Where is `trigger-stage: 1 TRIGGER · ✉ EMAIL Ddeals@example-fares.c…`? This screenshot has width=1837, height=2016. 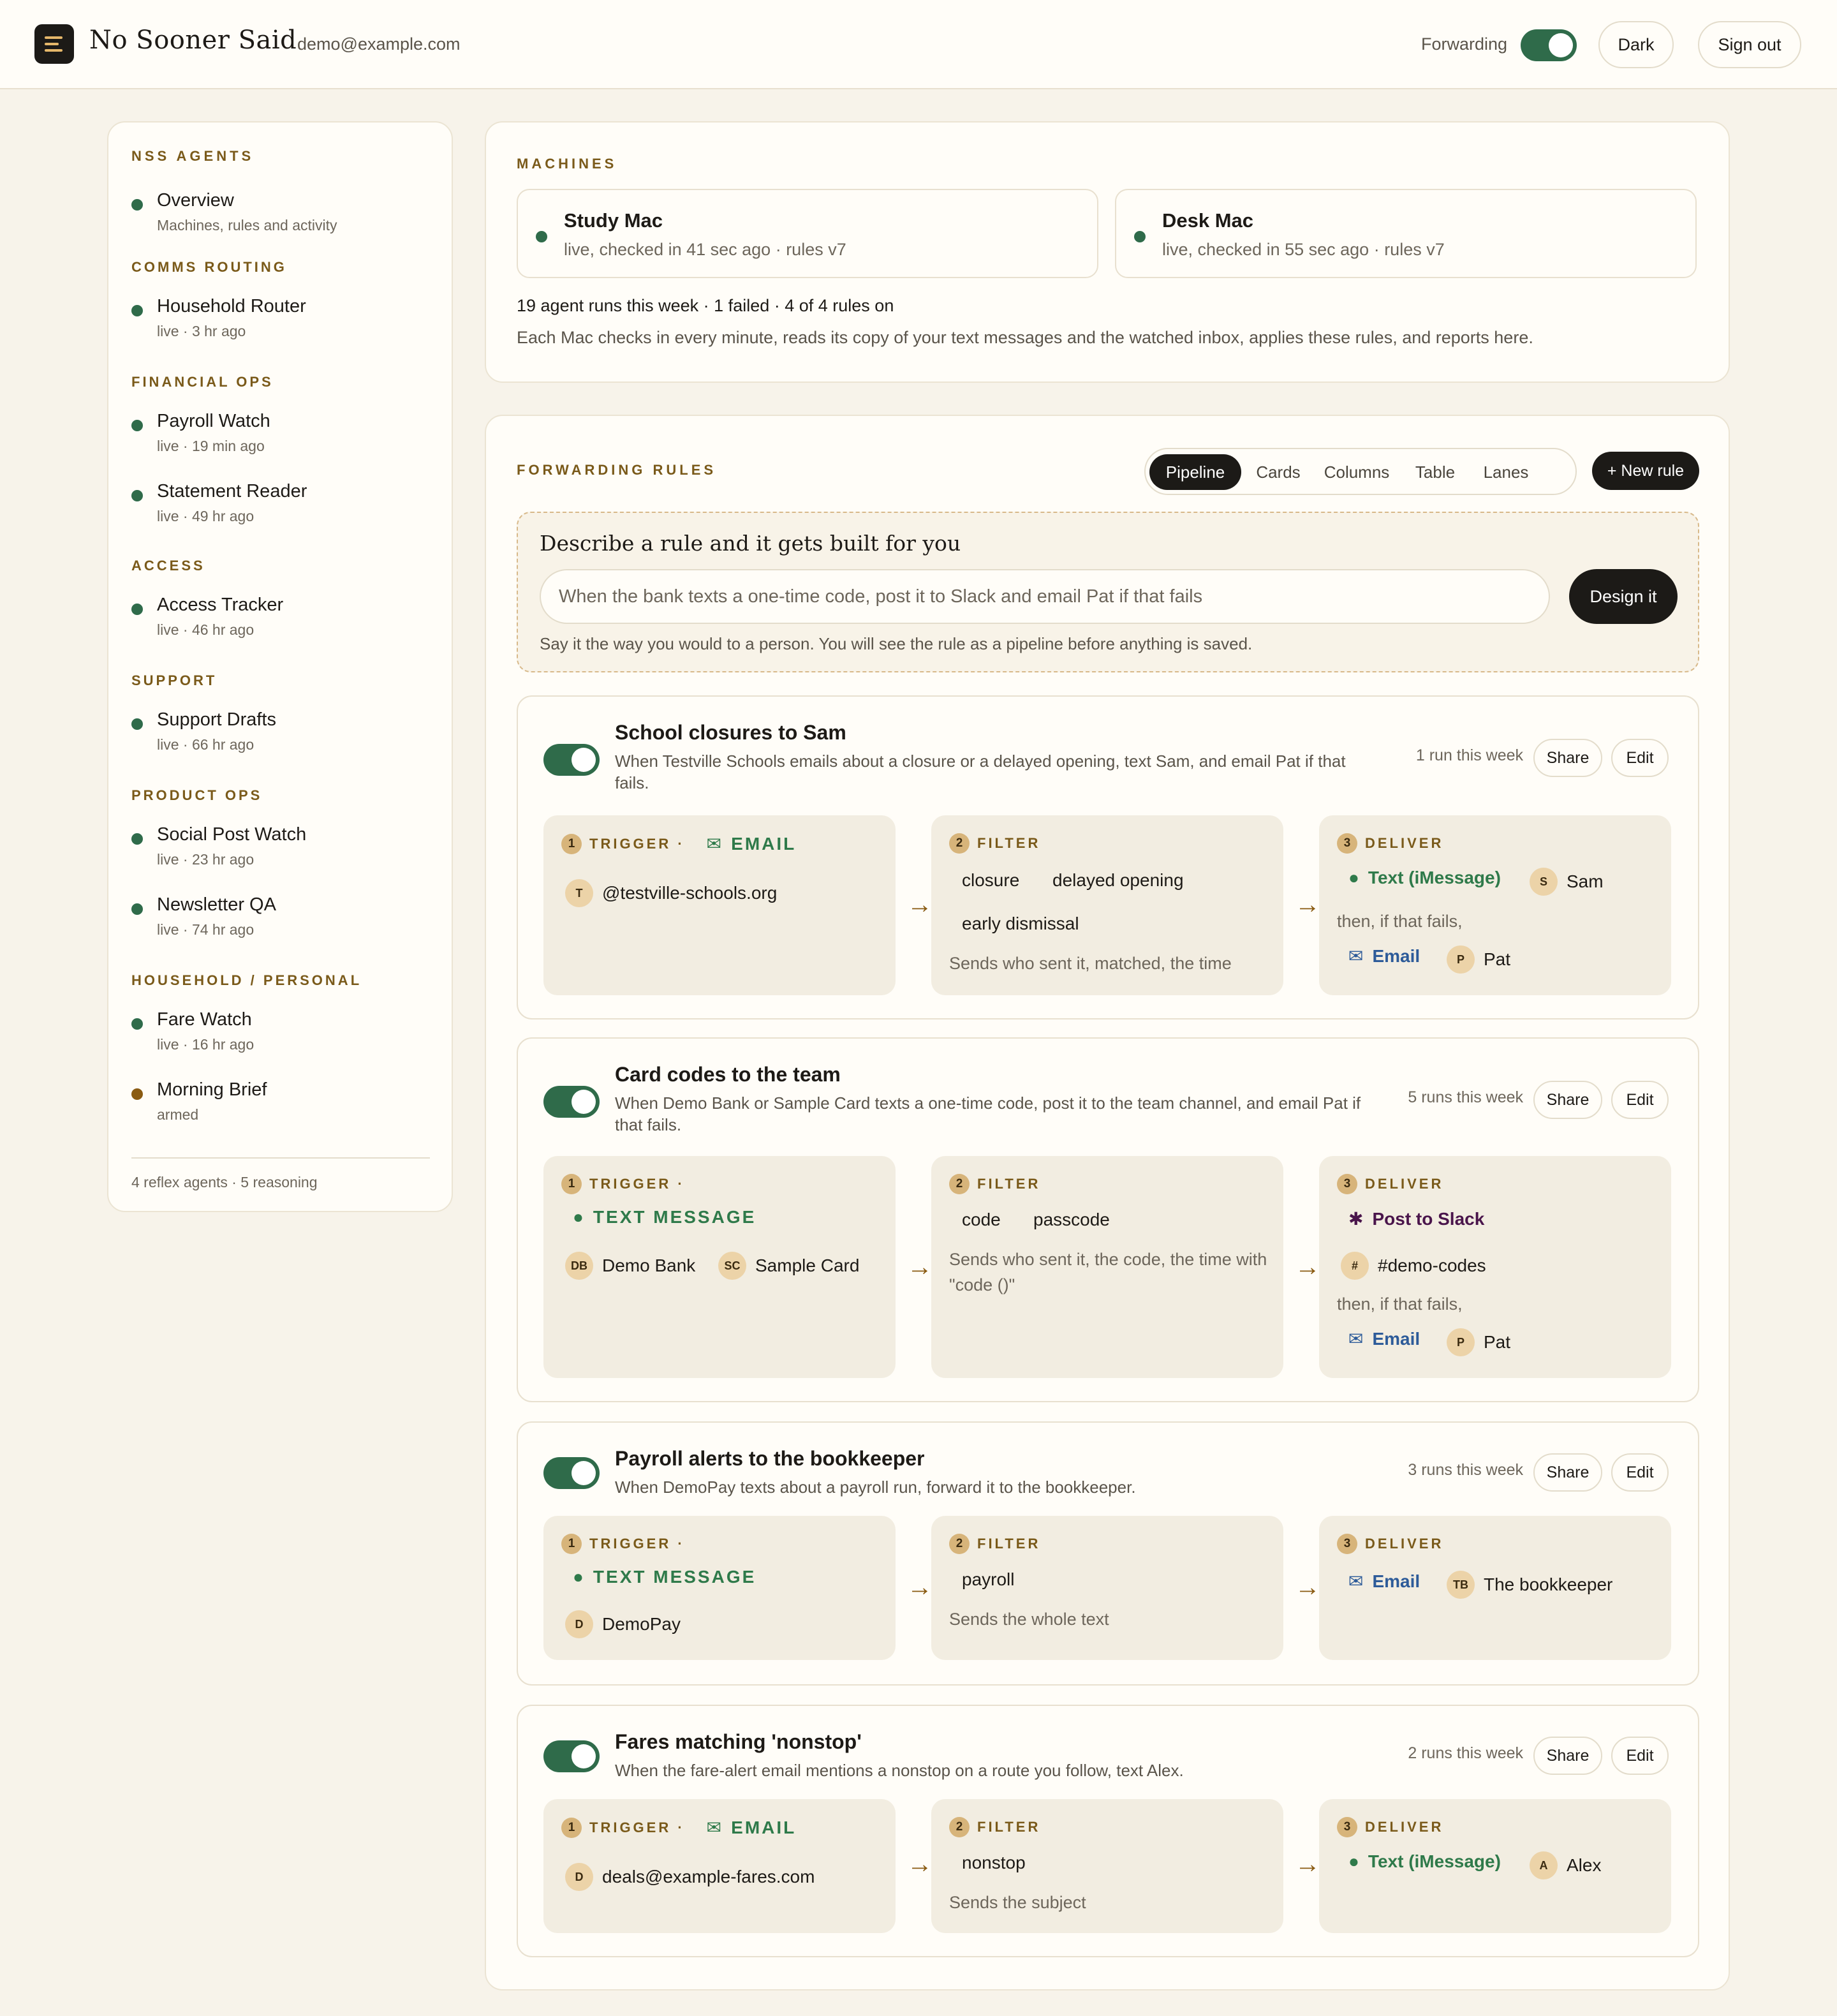
trigger-stage: 1 TRIGGER · ✉ EMAIL Ddeals@example-fares.c… is located at coordinates (719, 1866).